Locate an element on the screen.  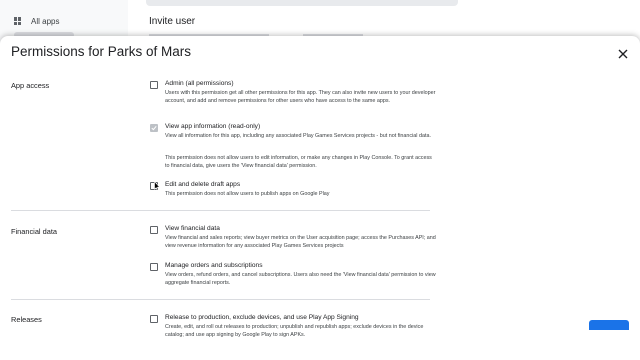
permission-title: Manage orders and subscriptions is located at coordinates (214, 265).